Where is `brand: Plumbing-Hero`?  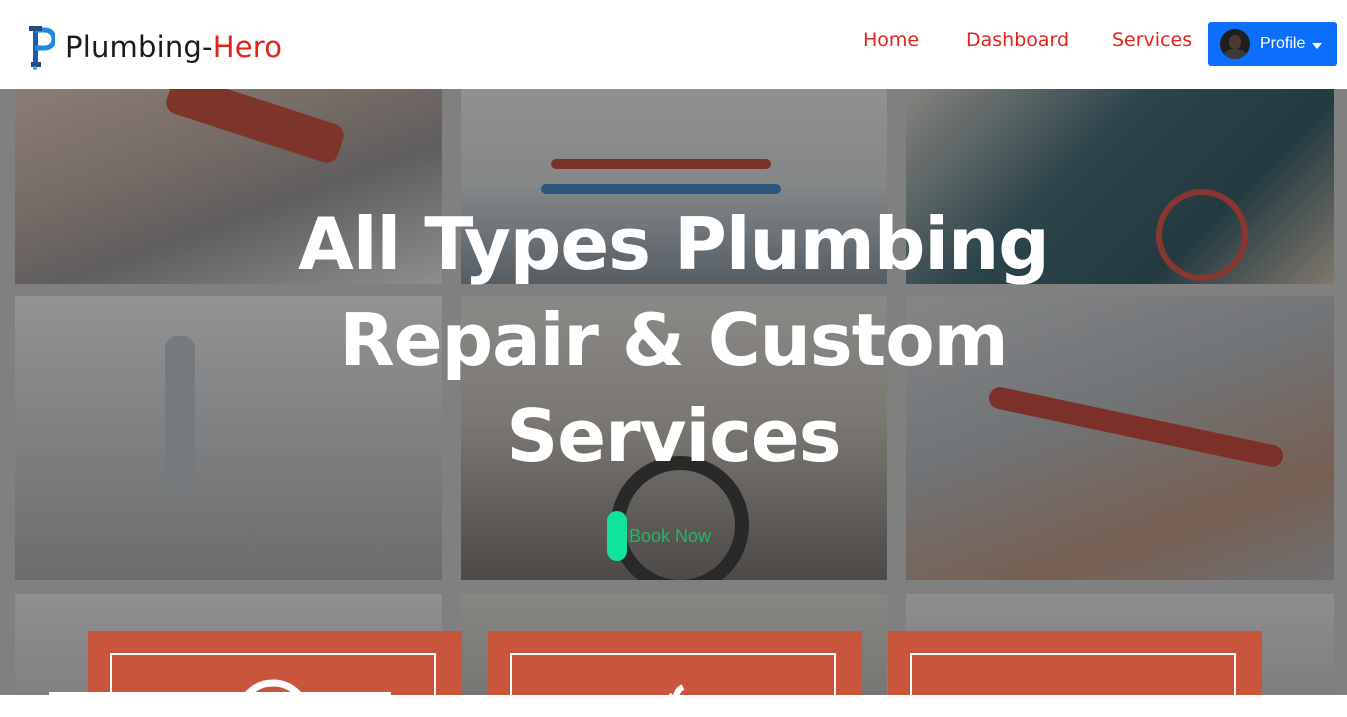
brand: Plumbing-Hero is located at coordinates (154, 47).